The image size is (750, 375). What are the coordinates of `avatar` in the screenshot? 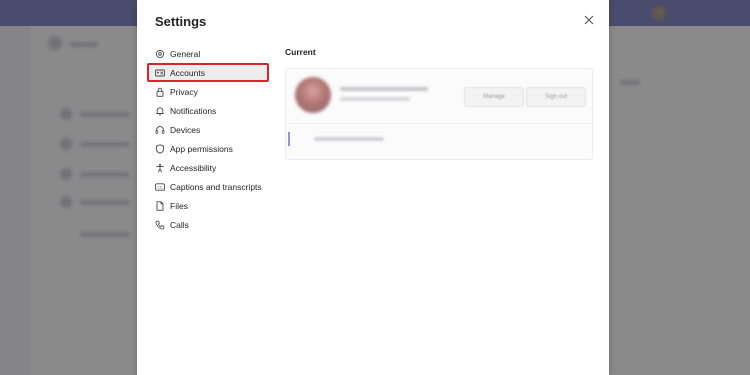 It's located at (313, 95).